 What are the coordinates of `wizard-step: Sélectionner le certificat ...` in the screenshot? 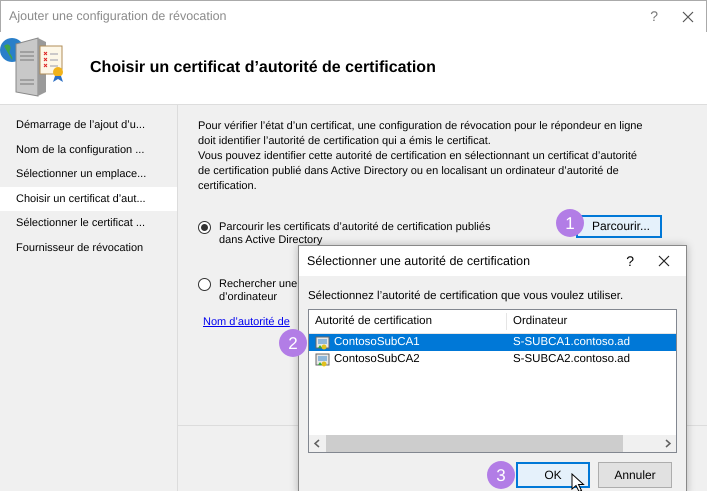 It's located at (88, 223).